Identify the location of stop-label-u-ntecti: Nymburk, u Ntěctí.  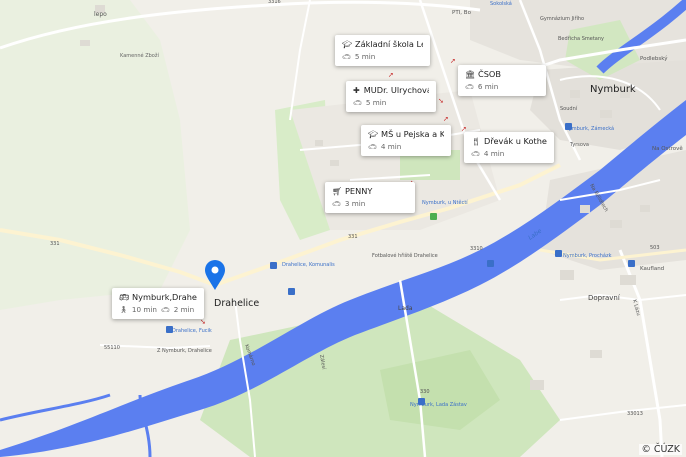
(445, 202).